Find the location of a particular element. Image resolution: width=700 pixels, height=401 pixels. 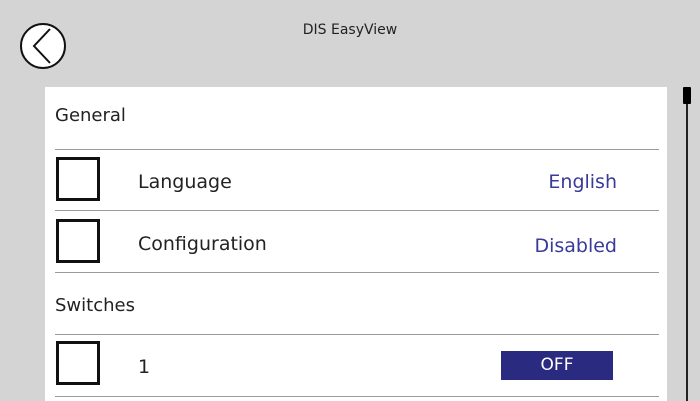

switch-1-label: 1 is located at coordinates (144, 367).